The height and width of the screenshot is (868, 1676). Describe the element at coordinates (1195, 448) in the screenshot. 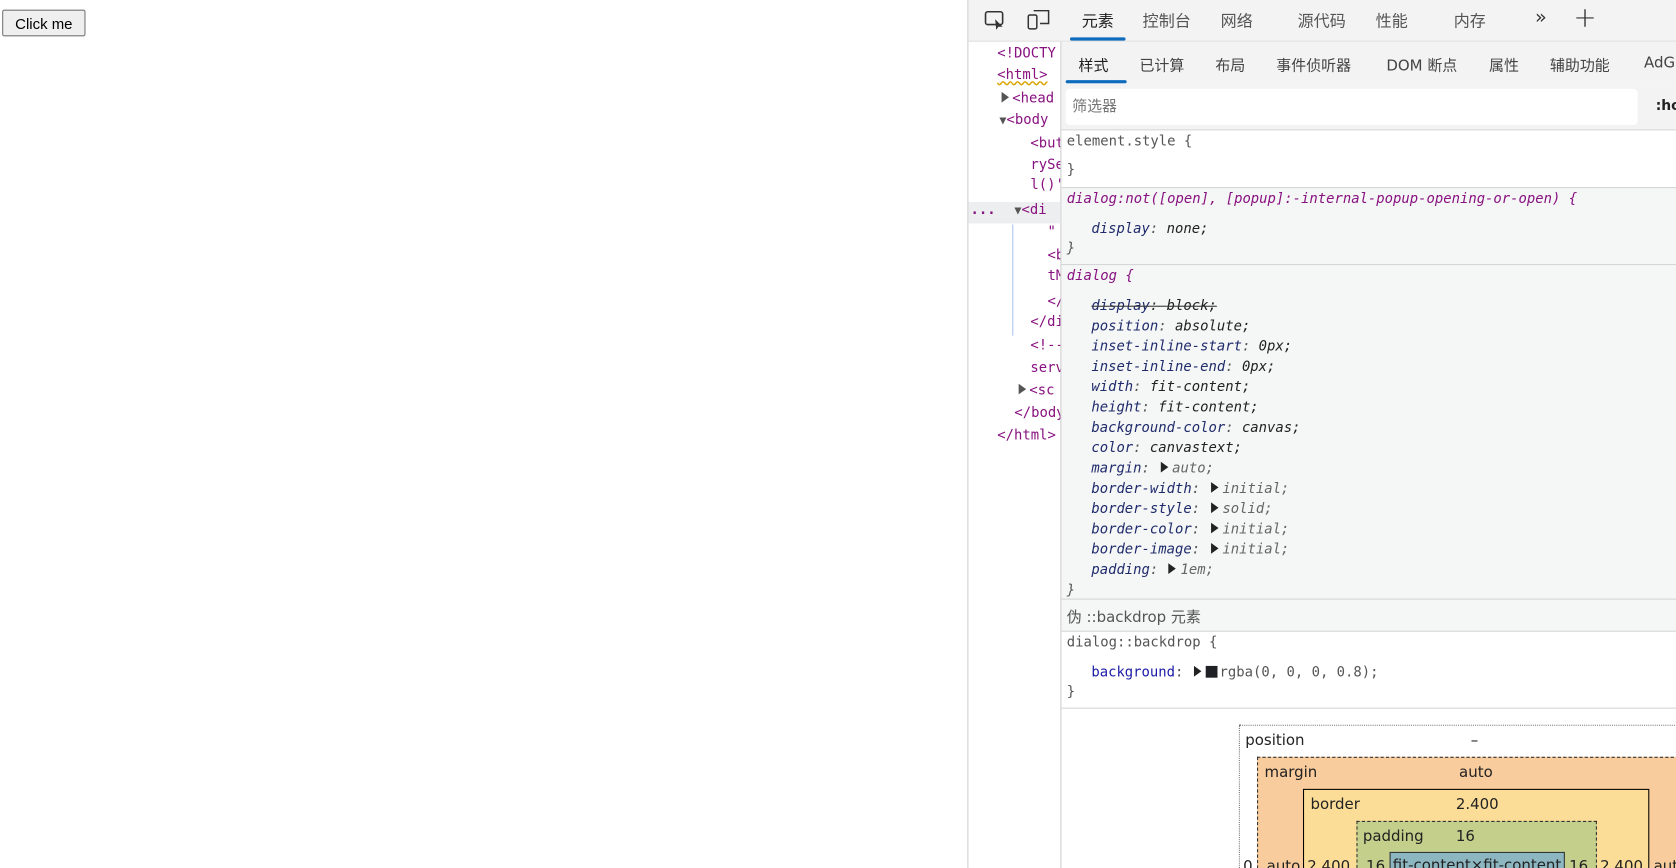

I see `css-value: canvastext;` at that location.